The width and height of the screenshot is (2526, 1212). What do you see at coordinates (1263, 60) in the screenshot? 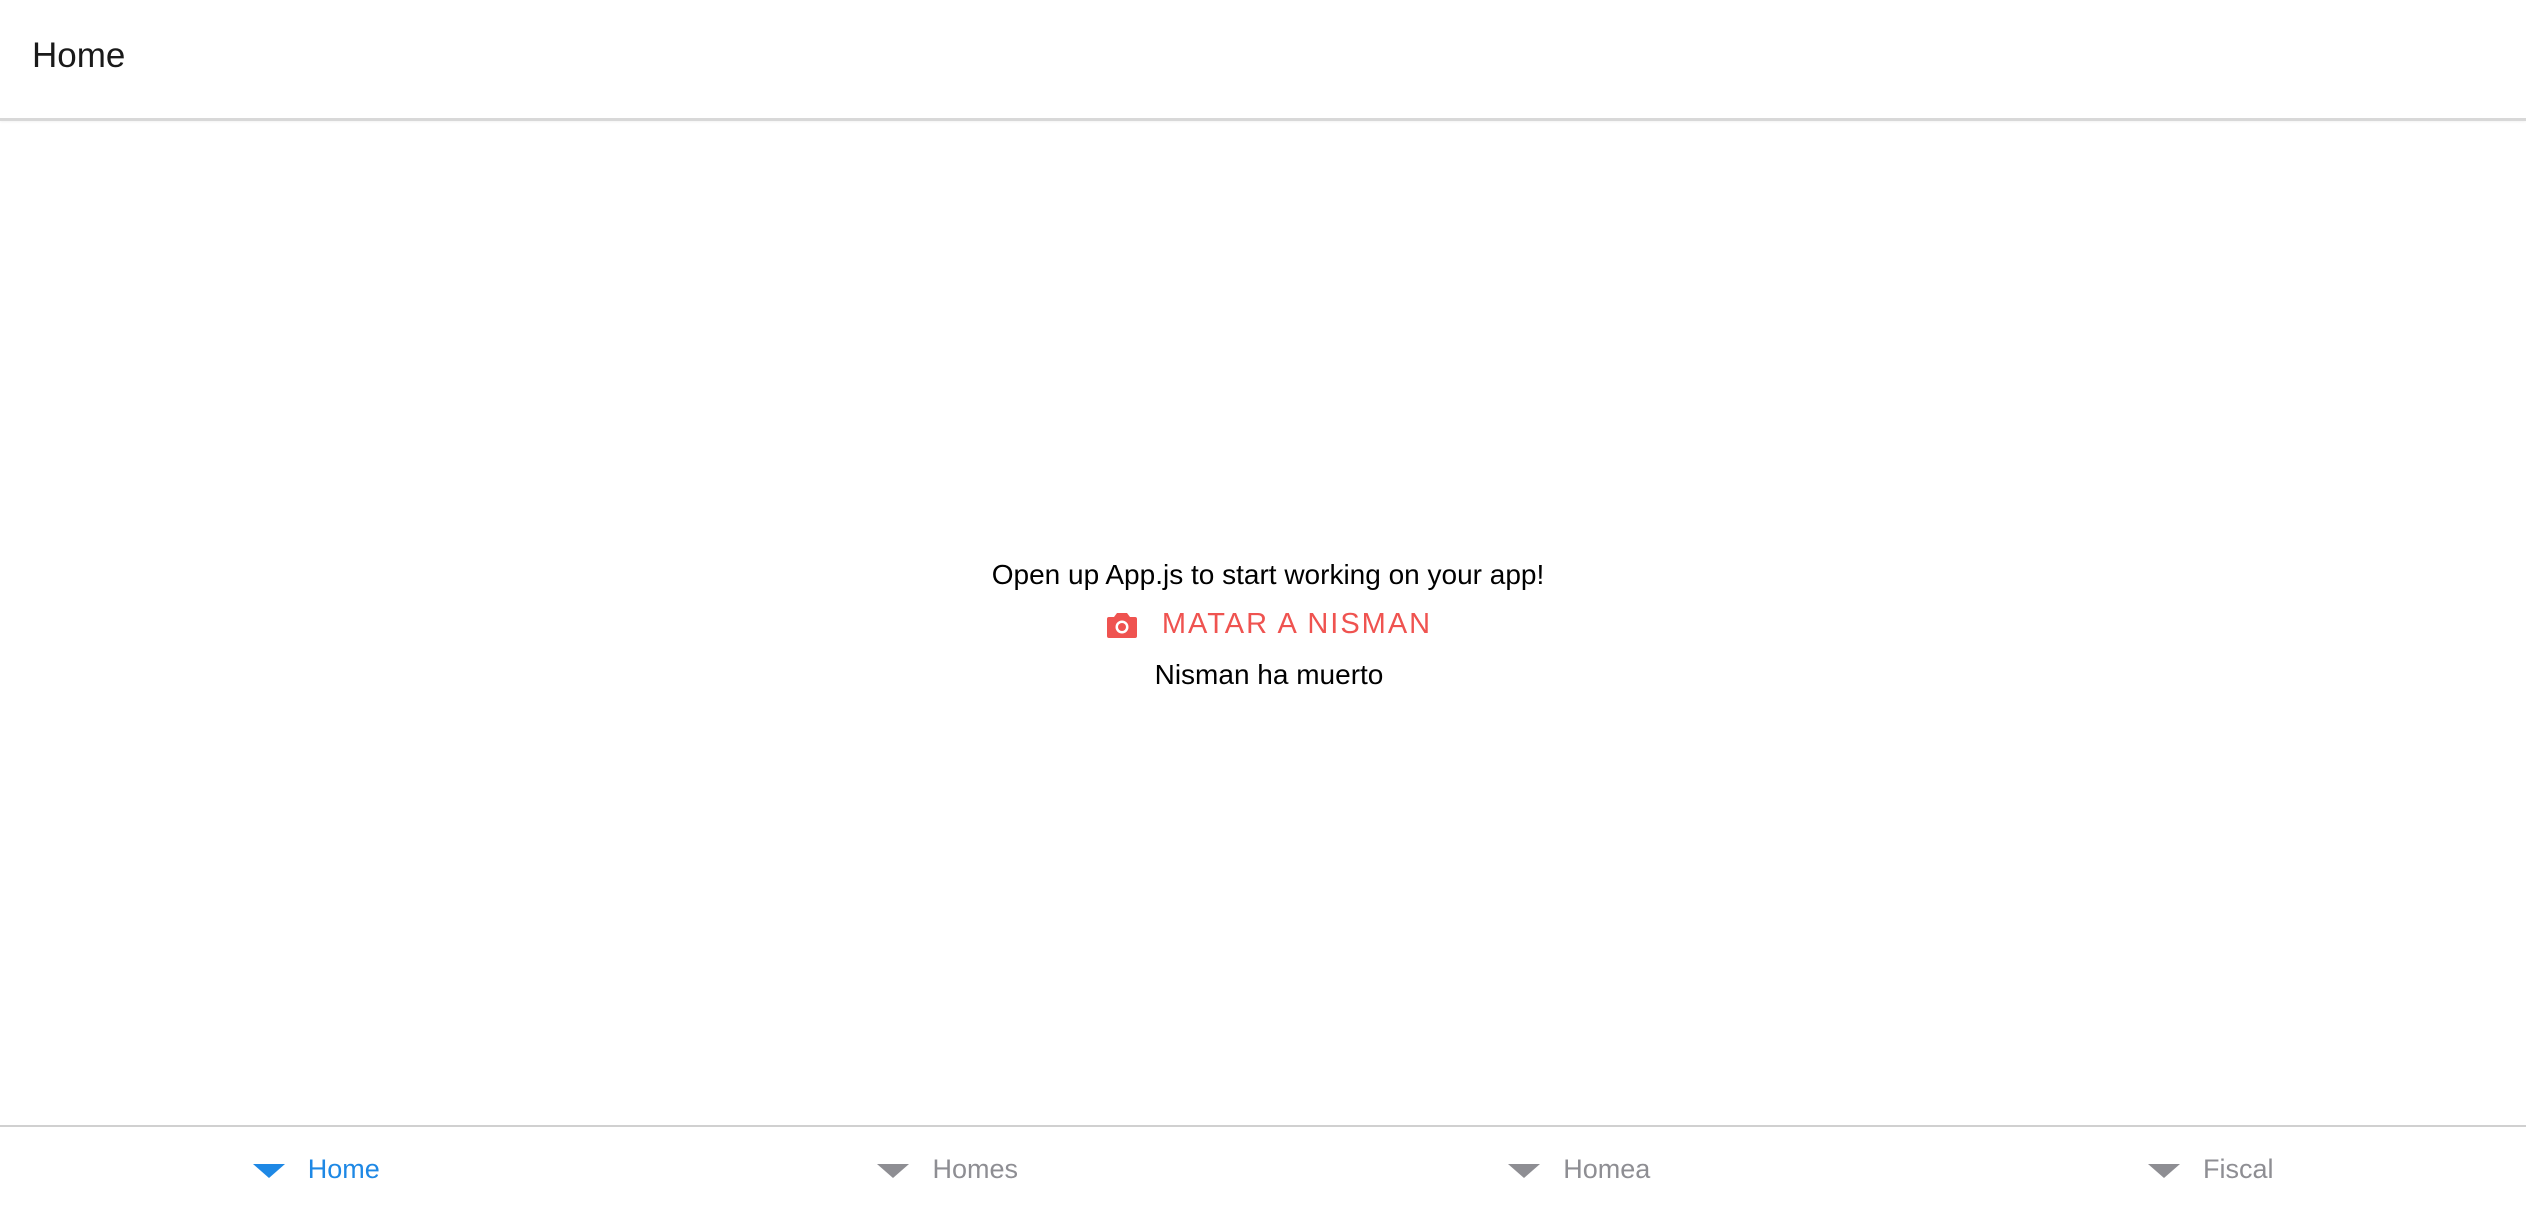
I see `app-header: Home` at bounding box center [1263, 60].